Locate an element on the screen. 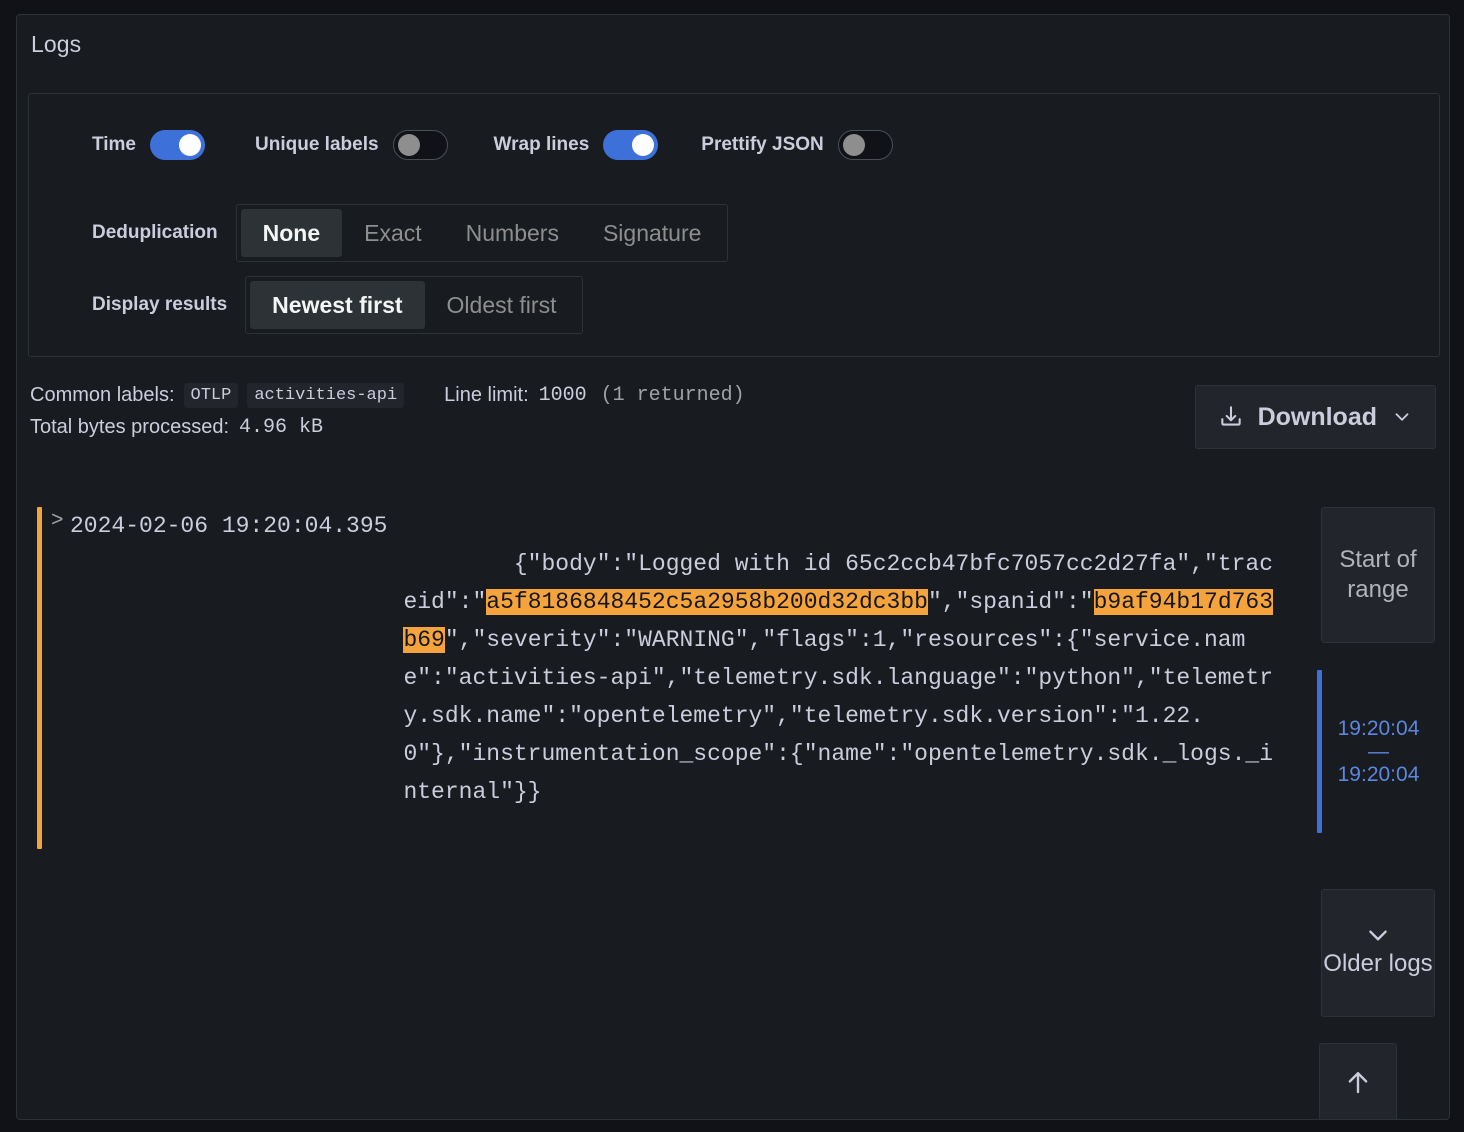 This screenshot has width=1464, height=1132. meta-line-bytes: Total bytes processed: 4.96 kB is located at coordinates (387, 427).